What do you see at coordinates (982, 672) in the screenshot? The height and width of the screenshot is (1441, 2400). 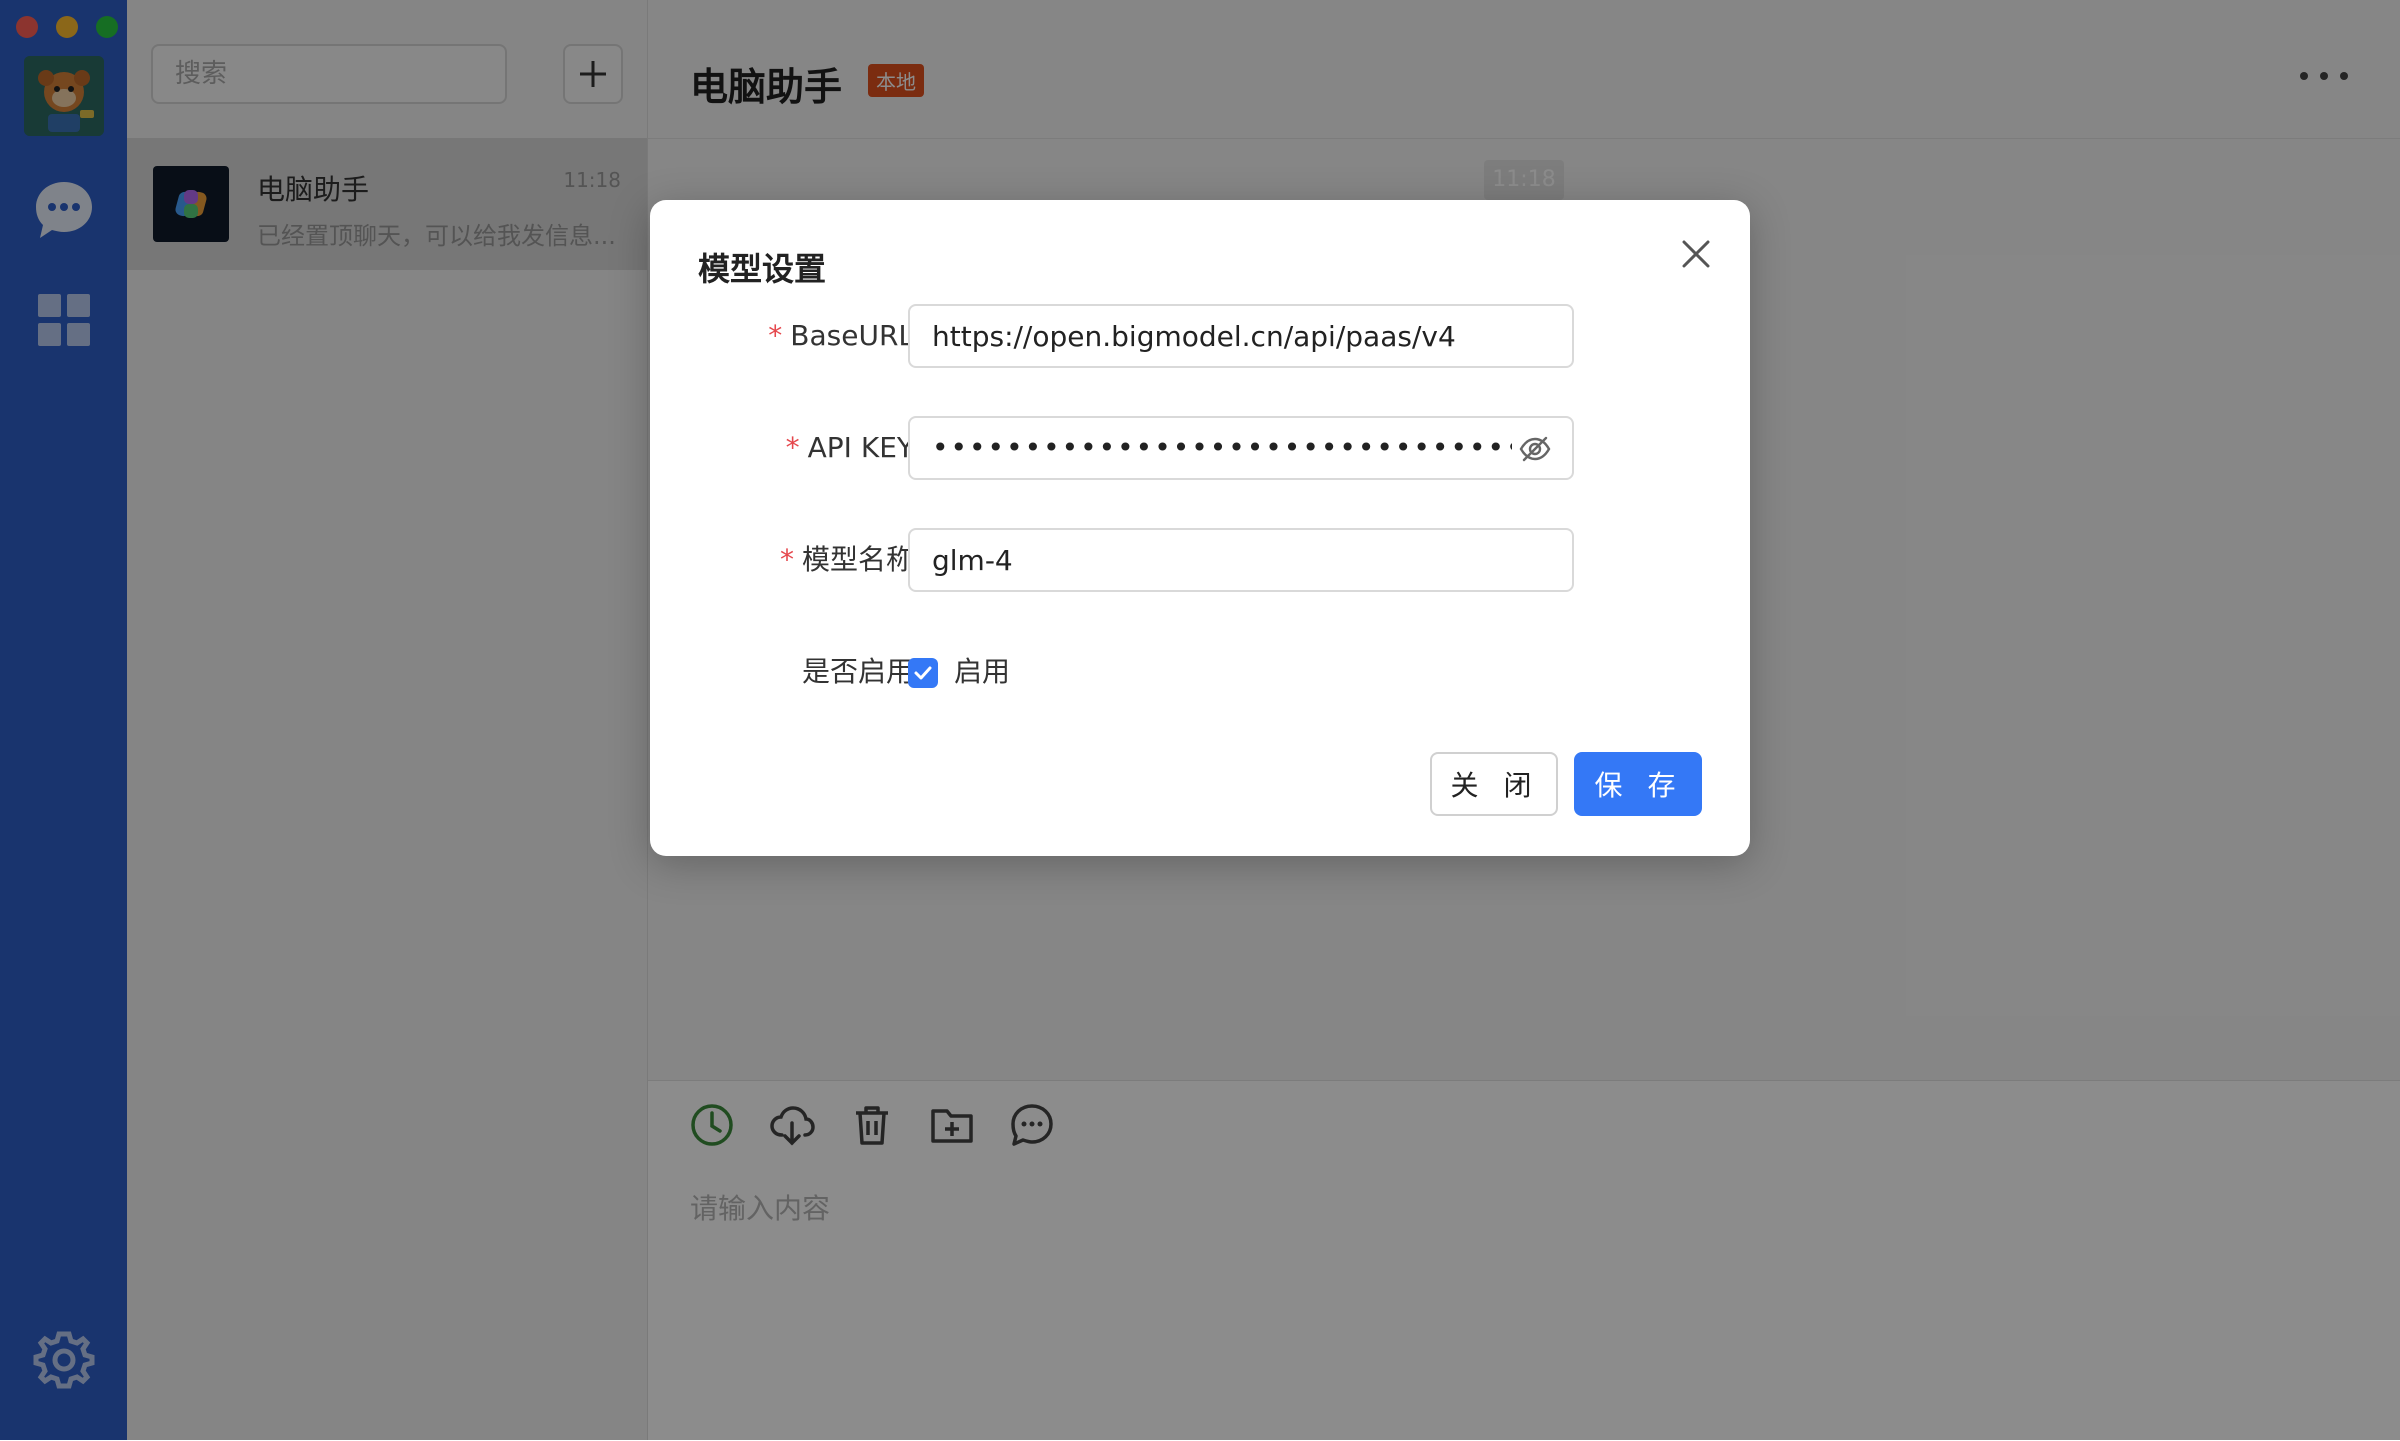 I see `enabled-checkbox-label: 启用` at bounding box center [982, 672].